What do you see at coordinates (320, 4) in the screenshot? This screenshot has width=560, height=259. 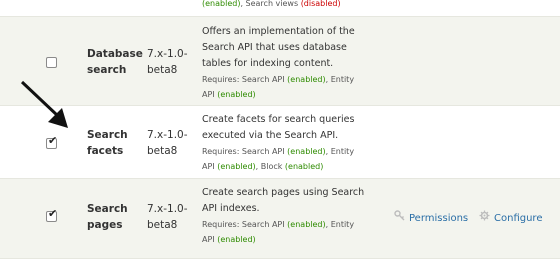 I see `status-disabled: (disabled)` at bounding box center [320, 4].